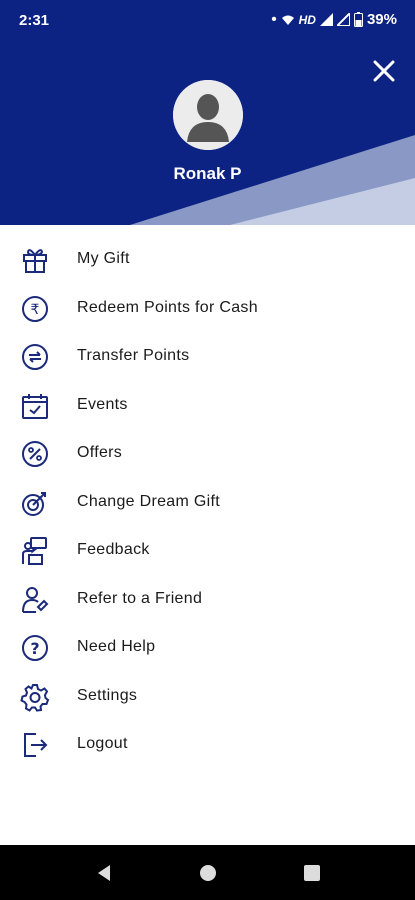  I want to click on rupee-icon: ₹, so click(35, 308).